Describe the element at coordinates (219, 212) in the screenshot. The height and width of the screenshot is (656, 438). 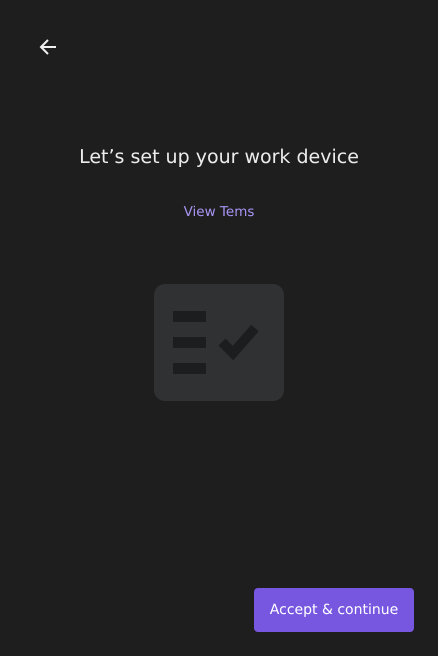
I see `view-terms-link: View Tems` at that location.